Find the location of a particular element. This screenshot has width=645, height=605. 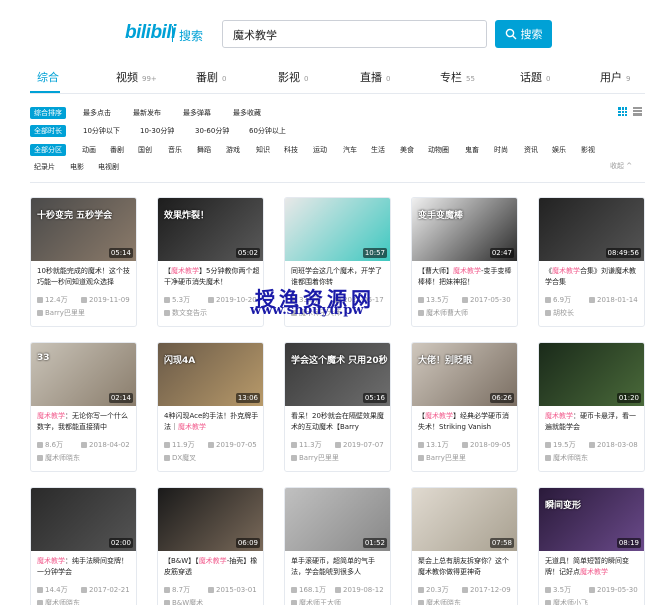

video-thumbnail: 瞬间变形 08:19 is located at coordinates (591, 519).